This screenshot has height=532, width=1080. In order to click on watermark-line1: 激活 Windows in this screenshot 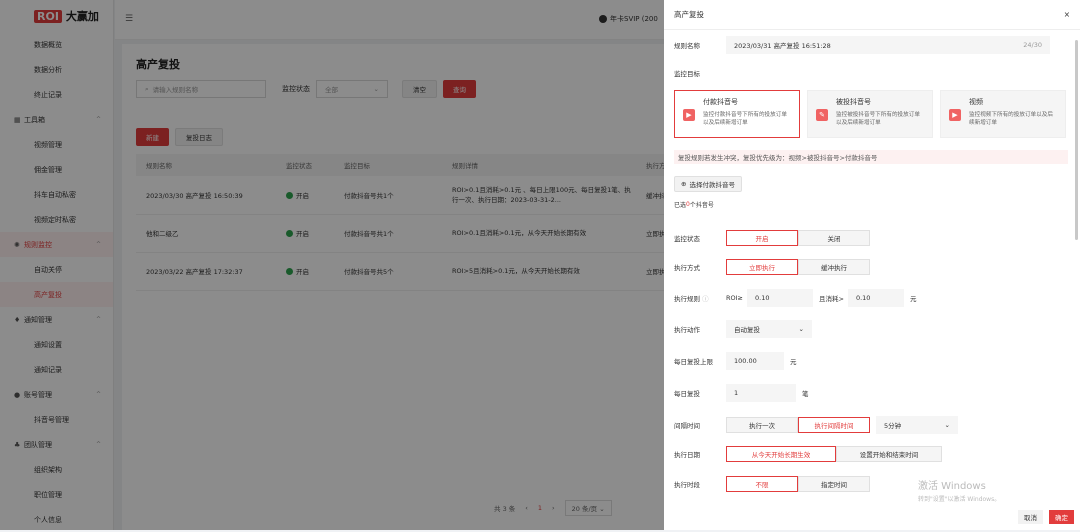, I will do `click(952, 486)`.